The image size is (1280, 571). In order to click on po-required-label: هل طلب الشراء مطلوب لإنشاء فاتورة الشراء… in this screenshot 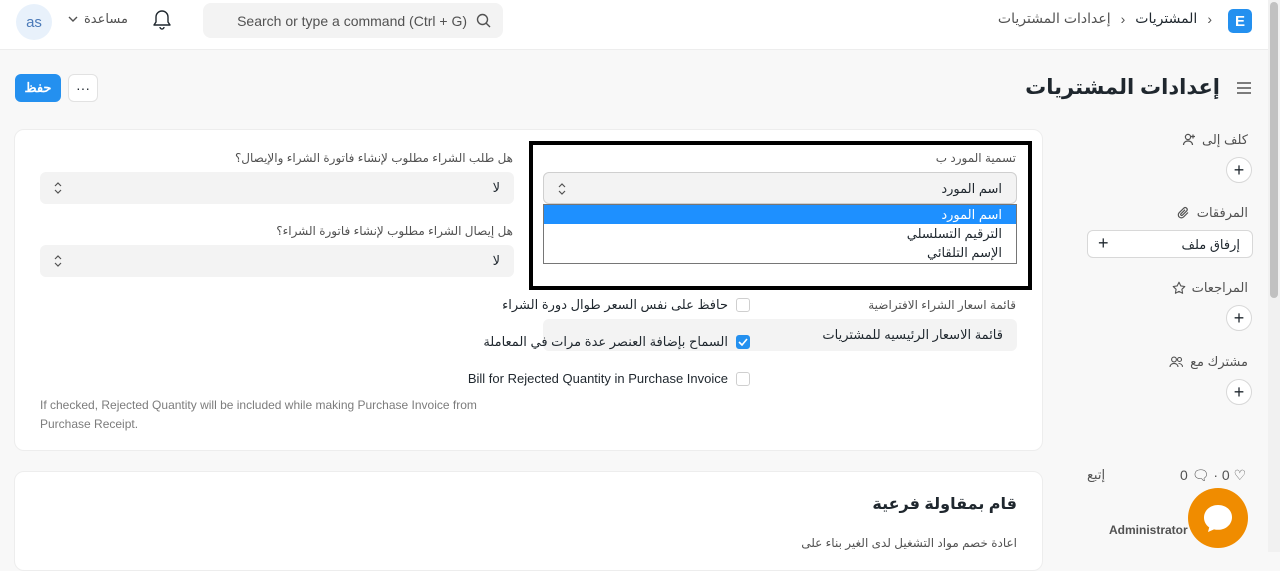, I will do `click(373, 158)`.